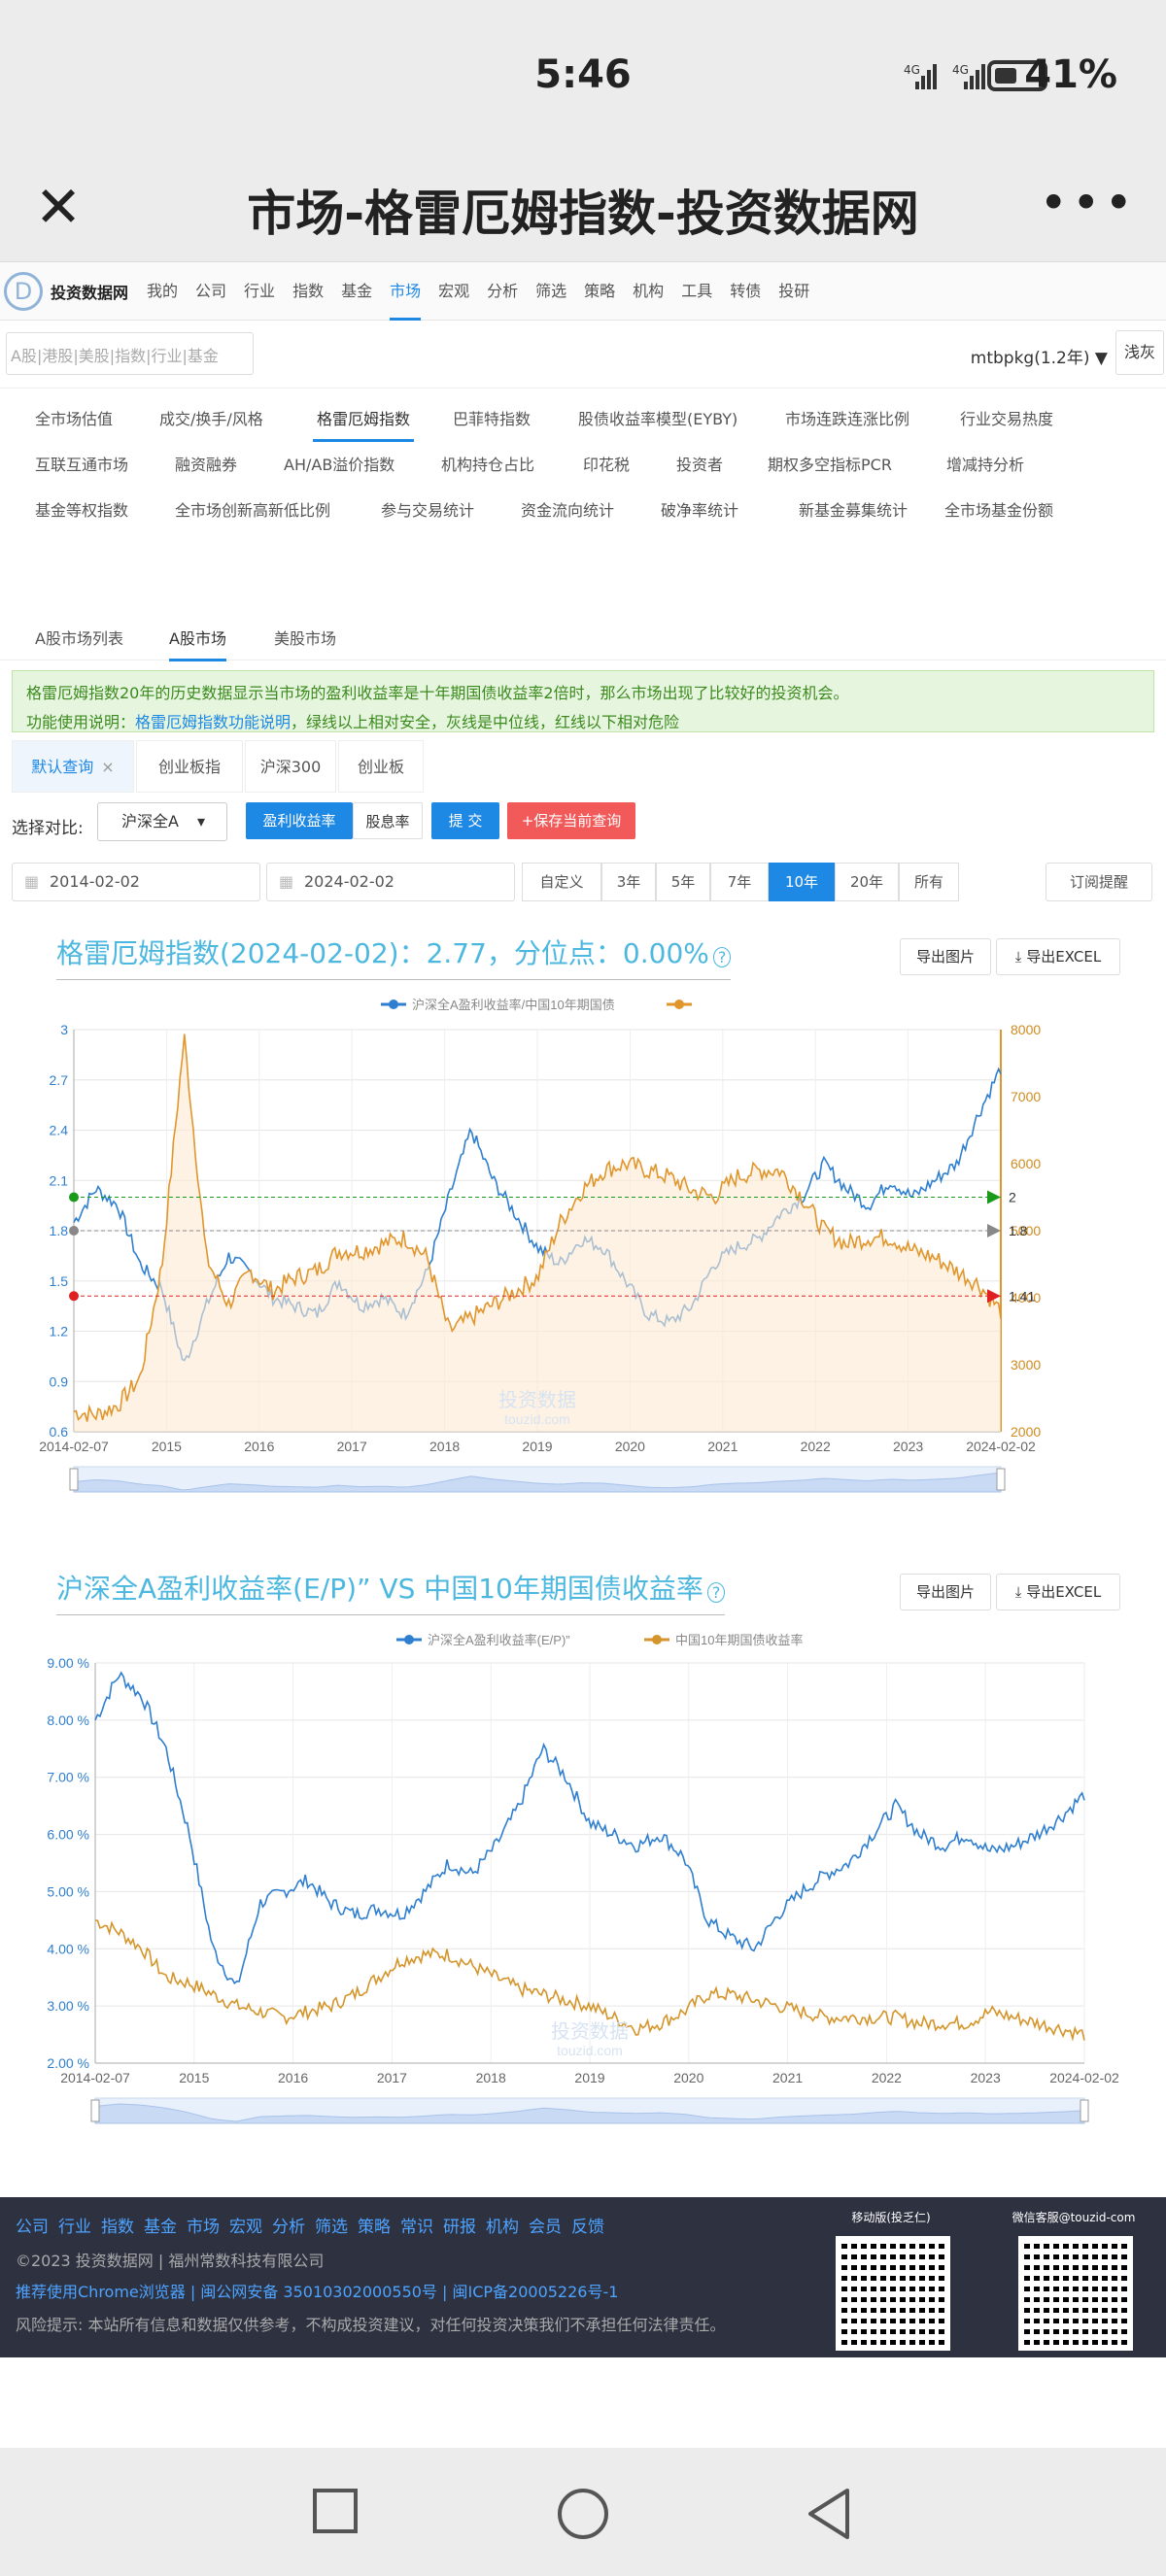  Describe the element at coordinates (1039, 356) in the screenshot. I see `user-menu: mtbpkg(1.2年) ▼` at that location.